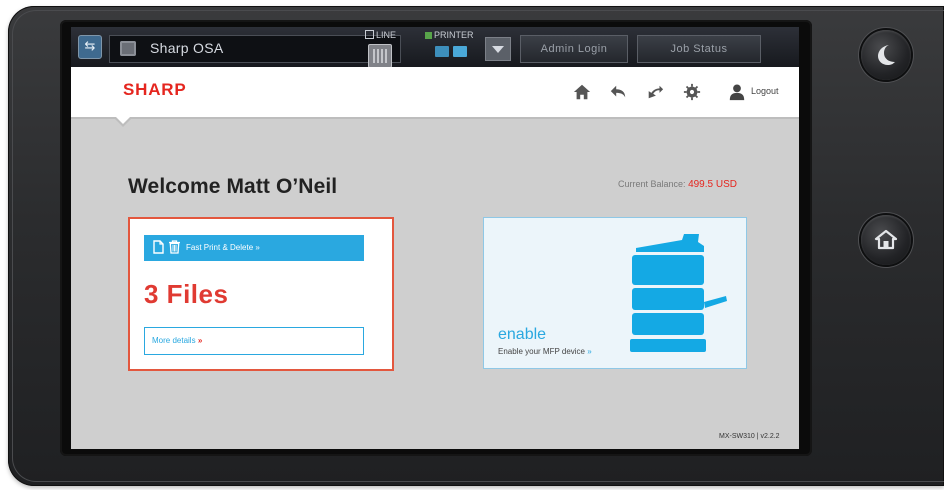 The height and width of the screenshot is (490, 944). I want to click on moon-icon, so click(886, 55).